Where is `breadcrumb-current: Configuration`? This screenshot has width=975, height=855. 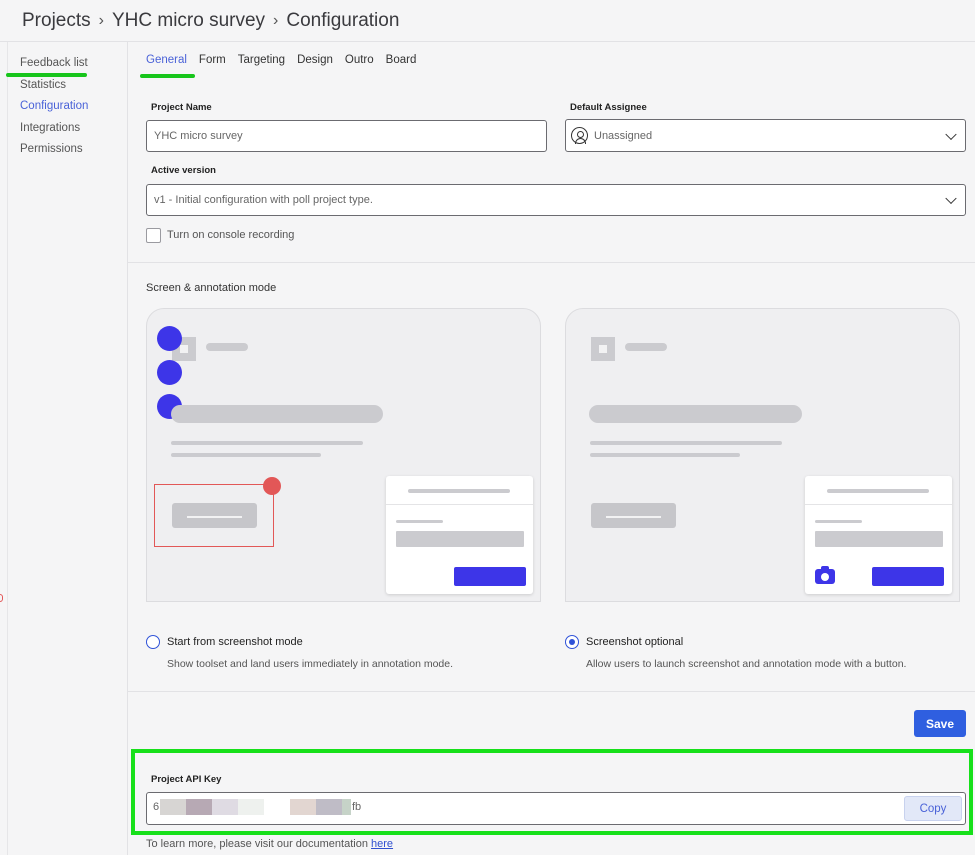
breadcrumb-current: Configuration is located at coordinates (343, 20).